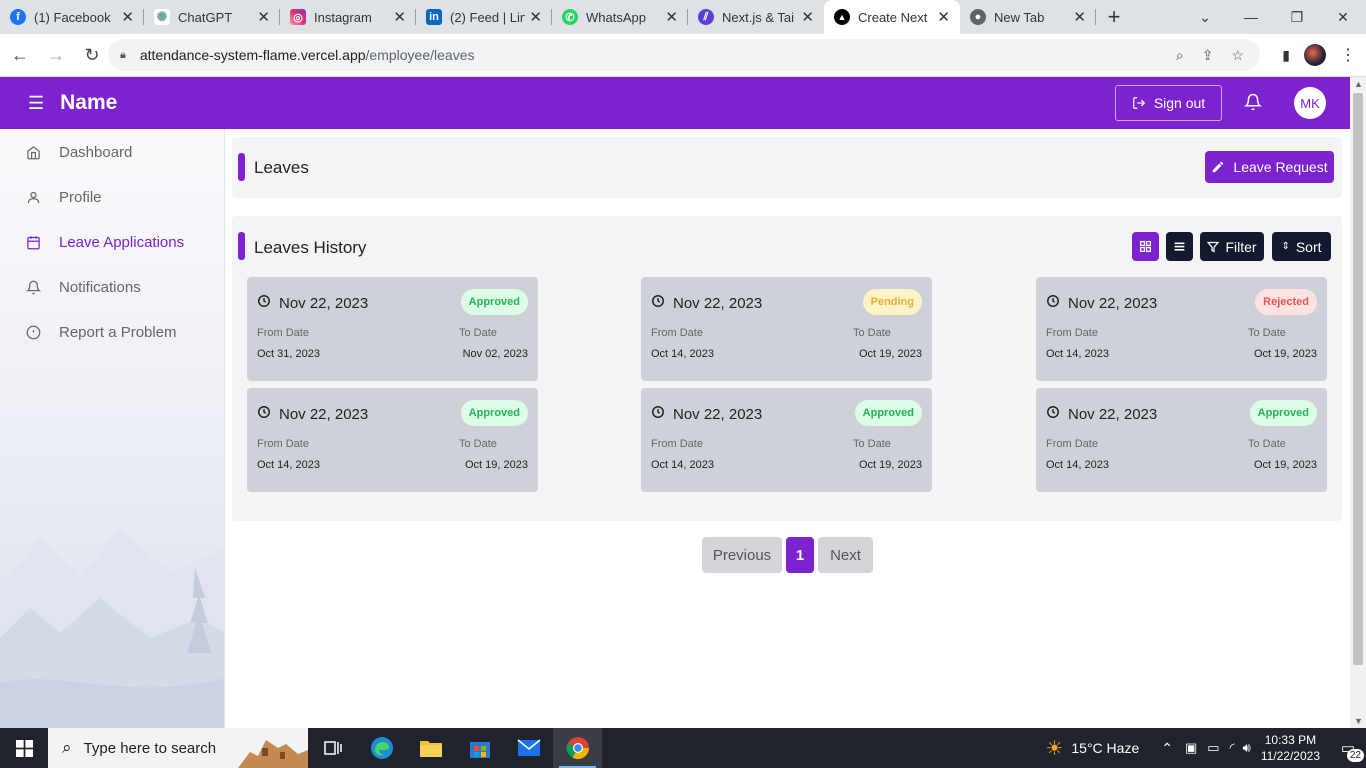 Image resolution: width=1366 pixels, height=768 pixels. I want to click on forward-button: →, so click(56, 55).